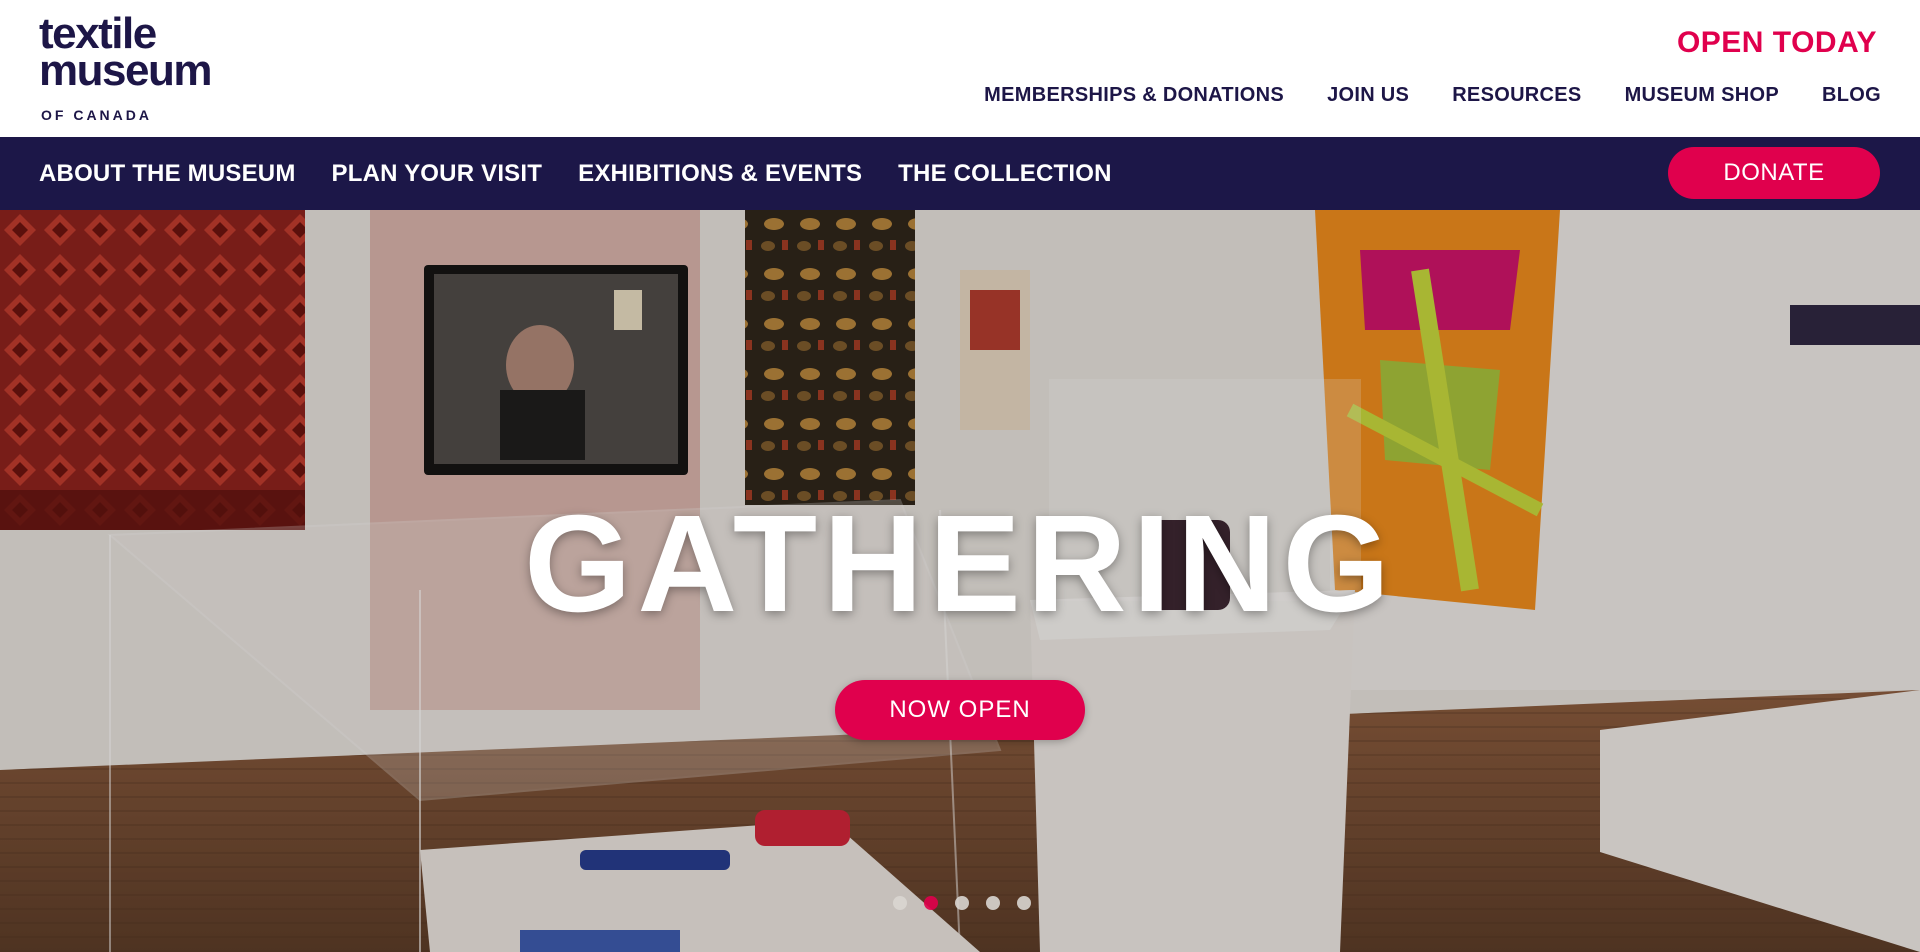  What do you see at coordinates (931, 903) in the screenshot?
I see `slide-dot-2-active` at bounding box center [931, 903].